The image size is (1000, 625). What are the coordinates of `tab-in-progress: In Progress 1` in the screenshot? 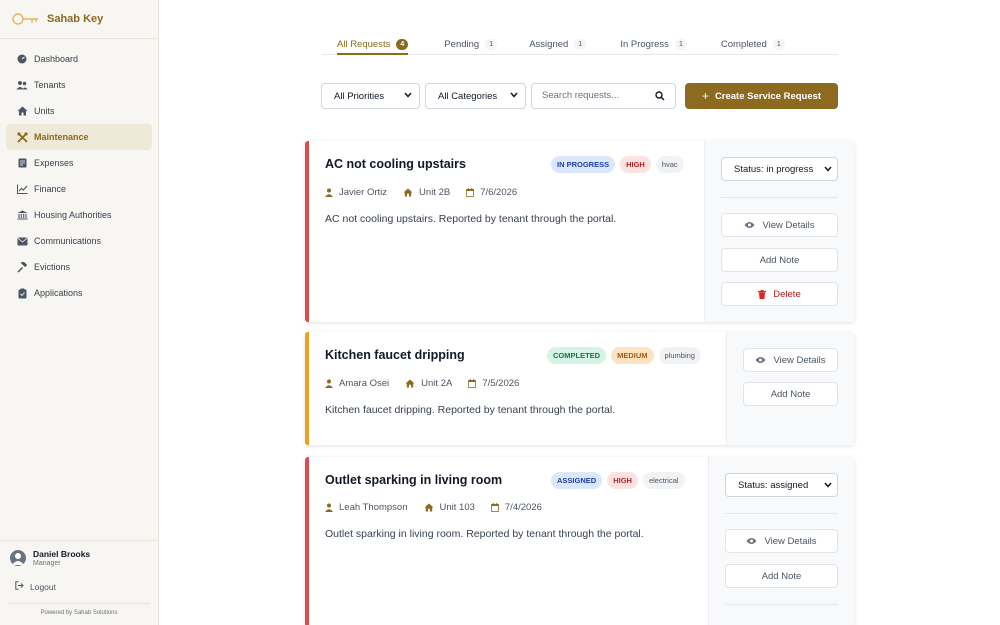 It's located at (653, 44).